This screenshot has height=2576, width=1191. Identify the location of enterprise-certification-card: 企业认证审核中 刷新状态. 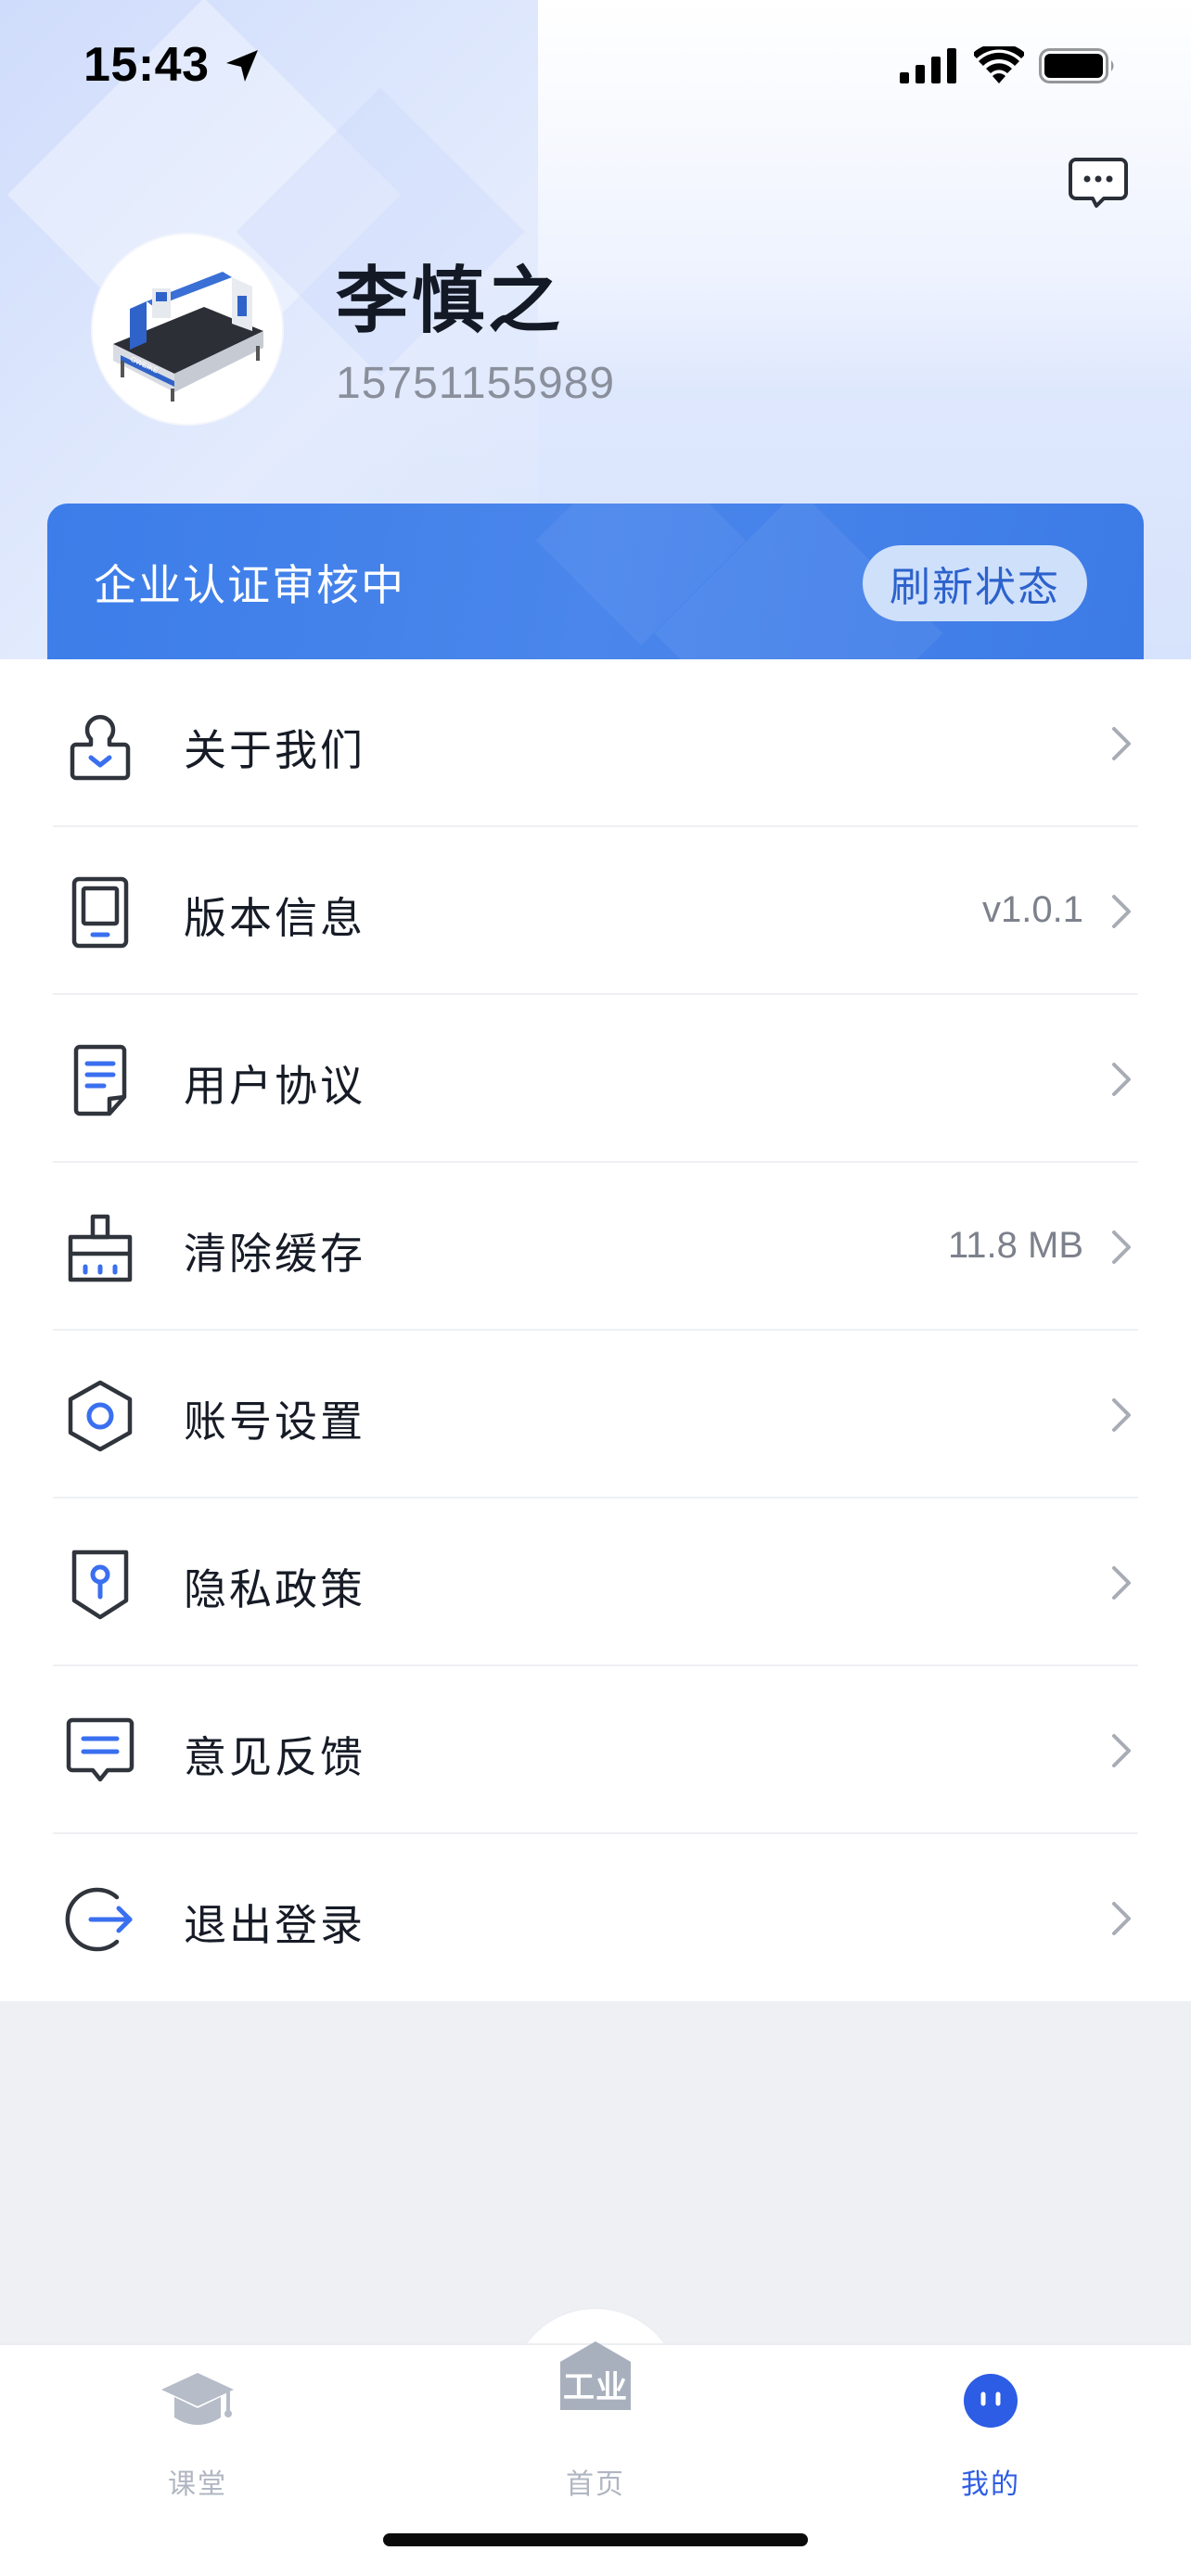
(595, 582).